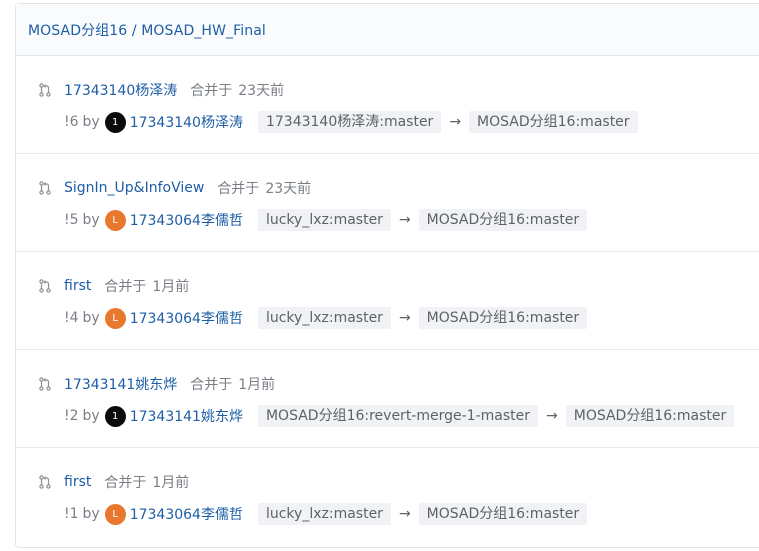  I want to click on merge-request-title-row: 17343140杨泽涛 合并于 23天前, so click(161, 90).